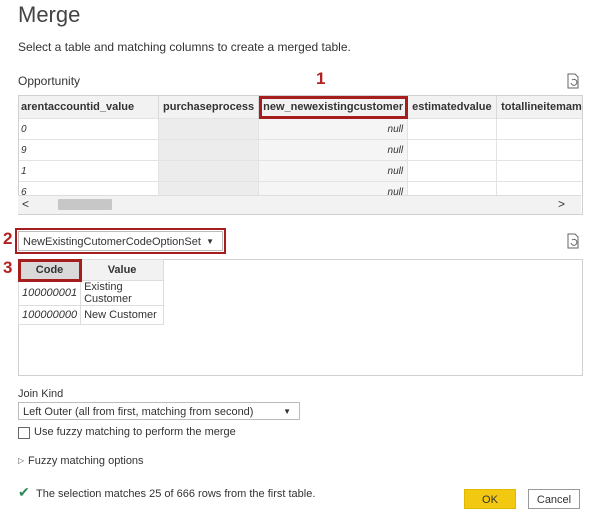 Image resolution: width=600 pixels, height=526 pixels. I want to click on table-row: 9 null, so click(300, 150).